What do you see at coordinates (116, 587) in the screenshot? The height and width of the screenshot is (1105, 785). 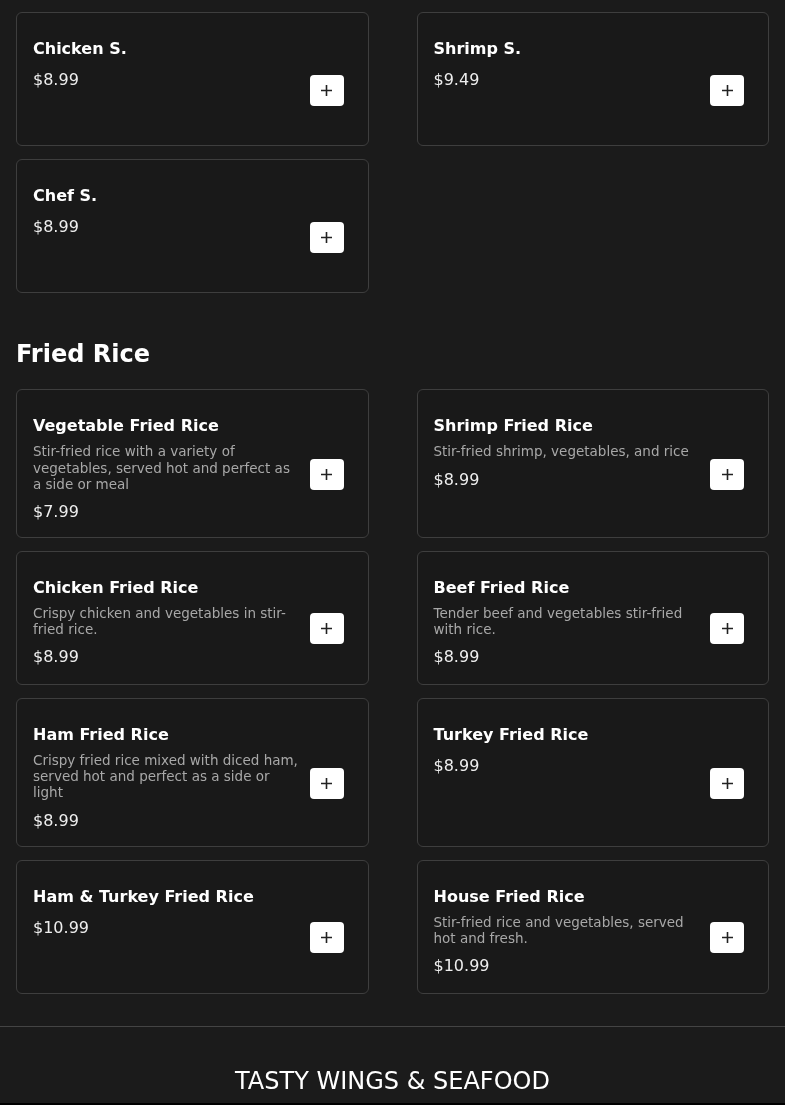 I see `item-name: Chicken Fried Rice` at bounding box center [116, 587].